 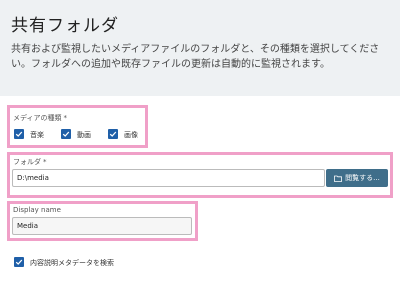 I want to click on folder-label-text: フォルダ, so click(x=27, y=162).